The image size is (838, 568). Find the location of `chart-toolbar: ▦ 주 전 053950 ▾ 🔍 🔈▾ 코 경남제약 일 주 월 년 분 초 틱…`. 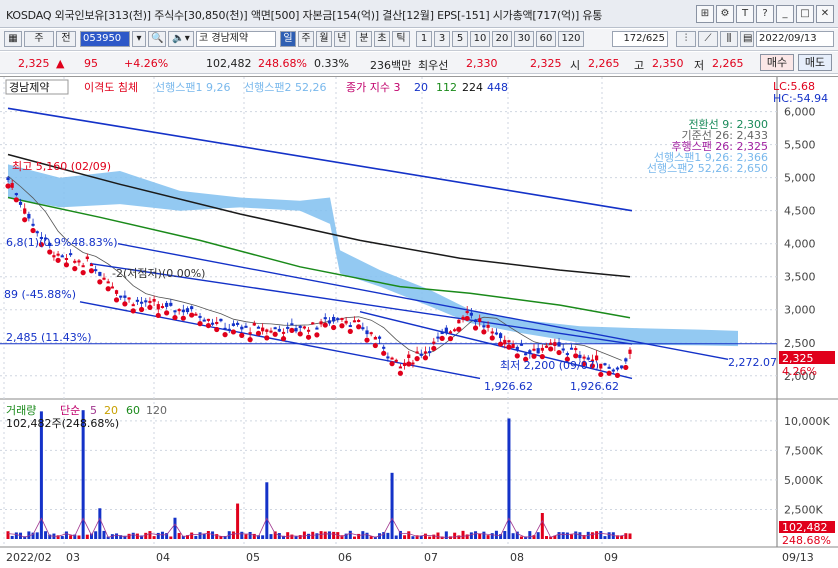

chart-toolbar: ▦ 주 전 053950 ▾ 🔍 🔈▾ 코 경남제약 일 주 월 년 분 초 틱… is located at coordinates (419, 40).